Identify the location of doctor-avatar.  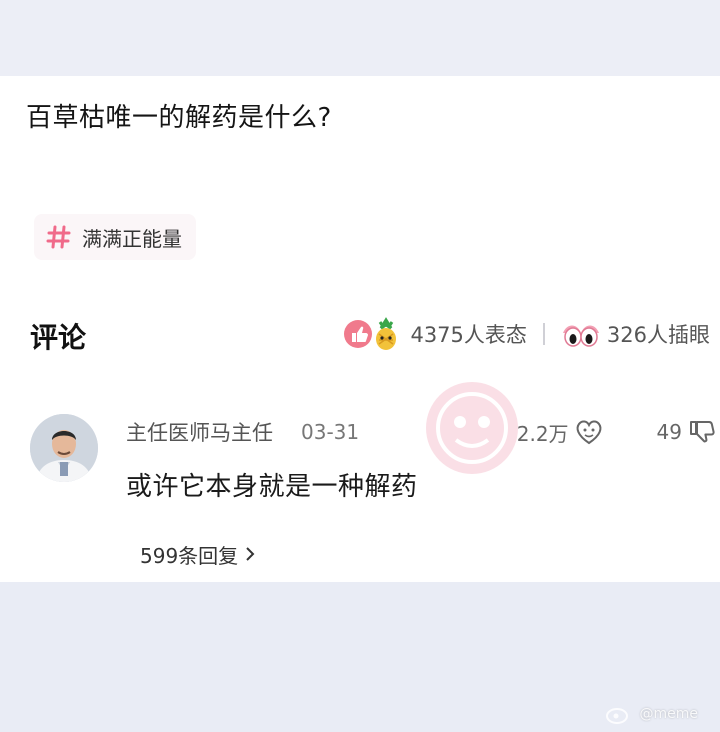
(64, 448).